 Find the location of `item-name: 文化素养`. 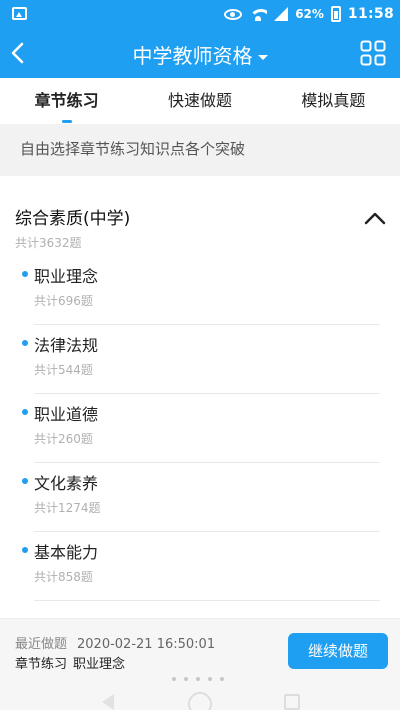

item-name: 文化素养 is located at coordinates (66, 483).